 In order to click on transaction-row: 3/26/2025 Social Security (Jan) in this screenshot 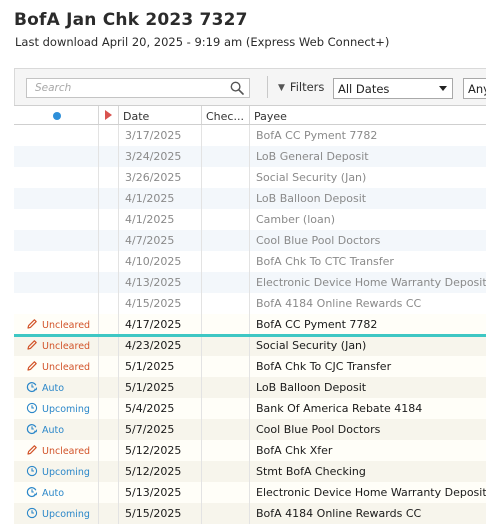, I will do `click(250, 177)`.